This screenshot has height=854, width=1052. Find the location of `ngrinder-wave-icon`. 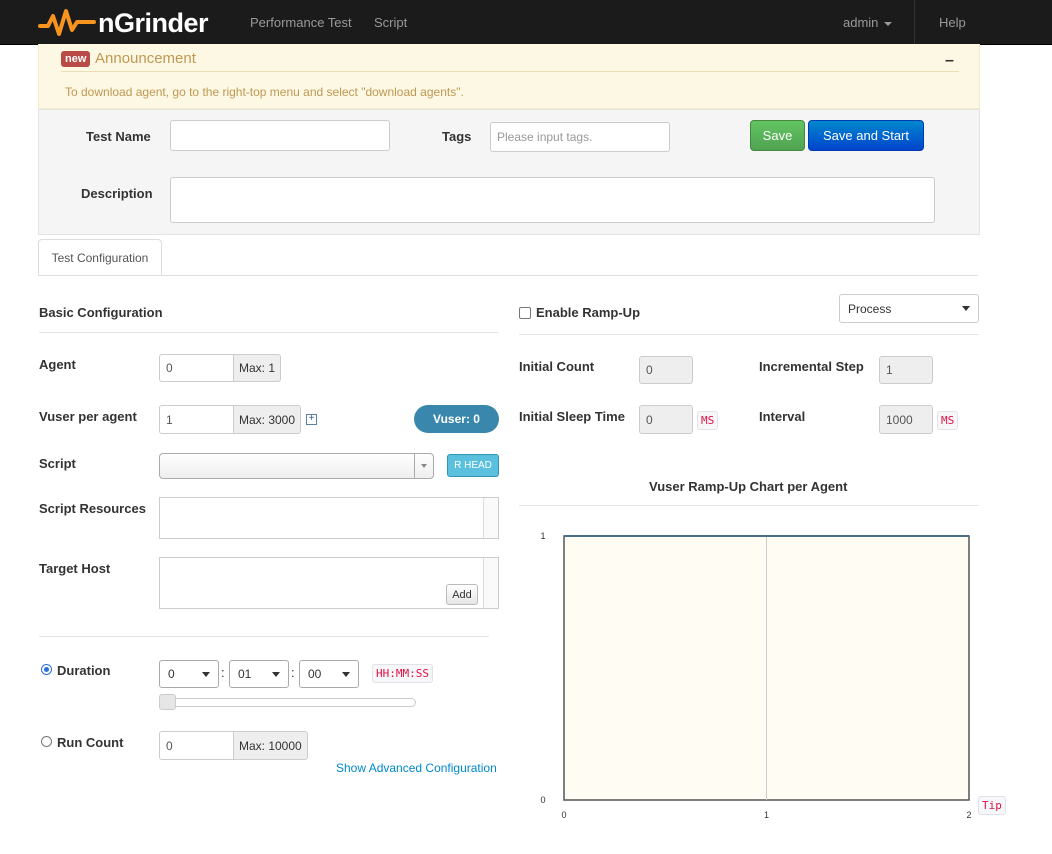

ngrinder-wave-icon is located at coordinates (67, 22).